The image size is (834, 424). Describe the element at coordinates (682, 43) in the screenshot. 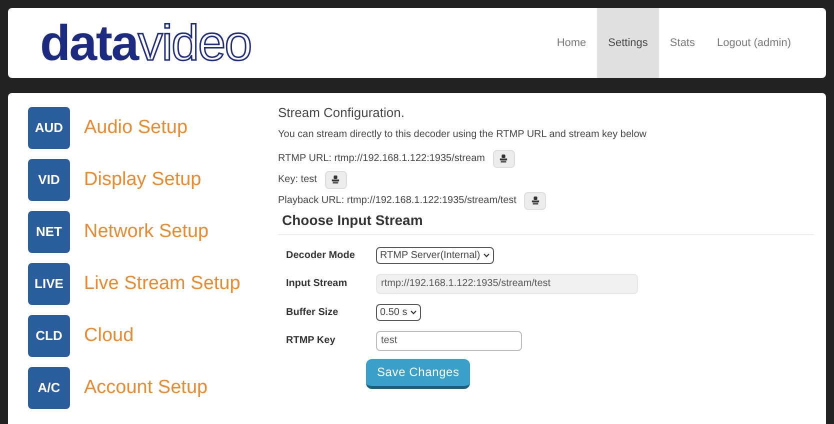

I see `nav-link: Stats` at that location.